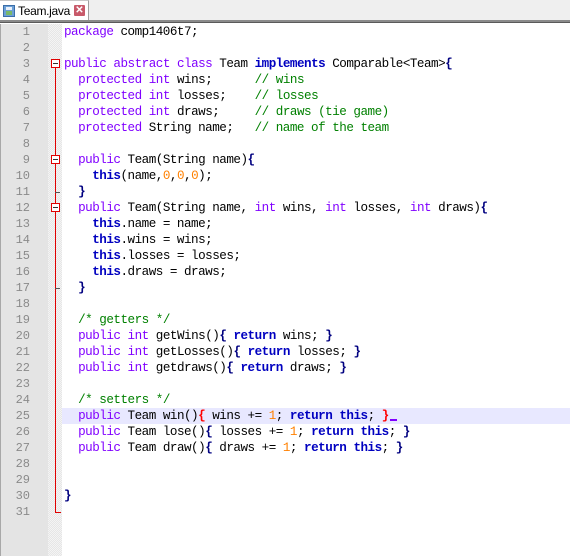 This screenshot has width=570, height=556. I want to click on line-number: 20, so click(22, 336).